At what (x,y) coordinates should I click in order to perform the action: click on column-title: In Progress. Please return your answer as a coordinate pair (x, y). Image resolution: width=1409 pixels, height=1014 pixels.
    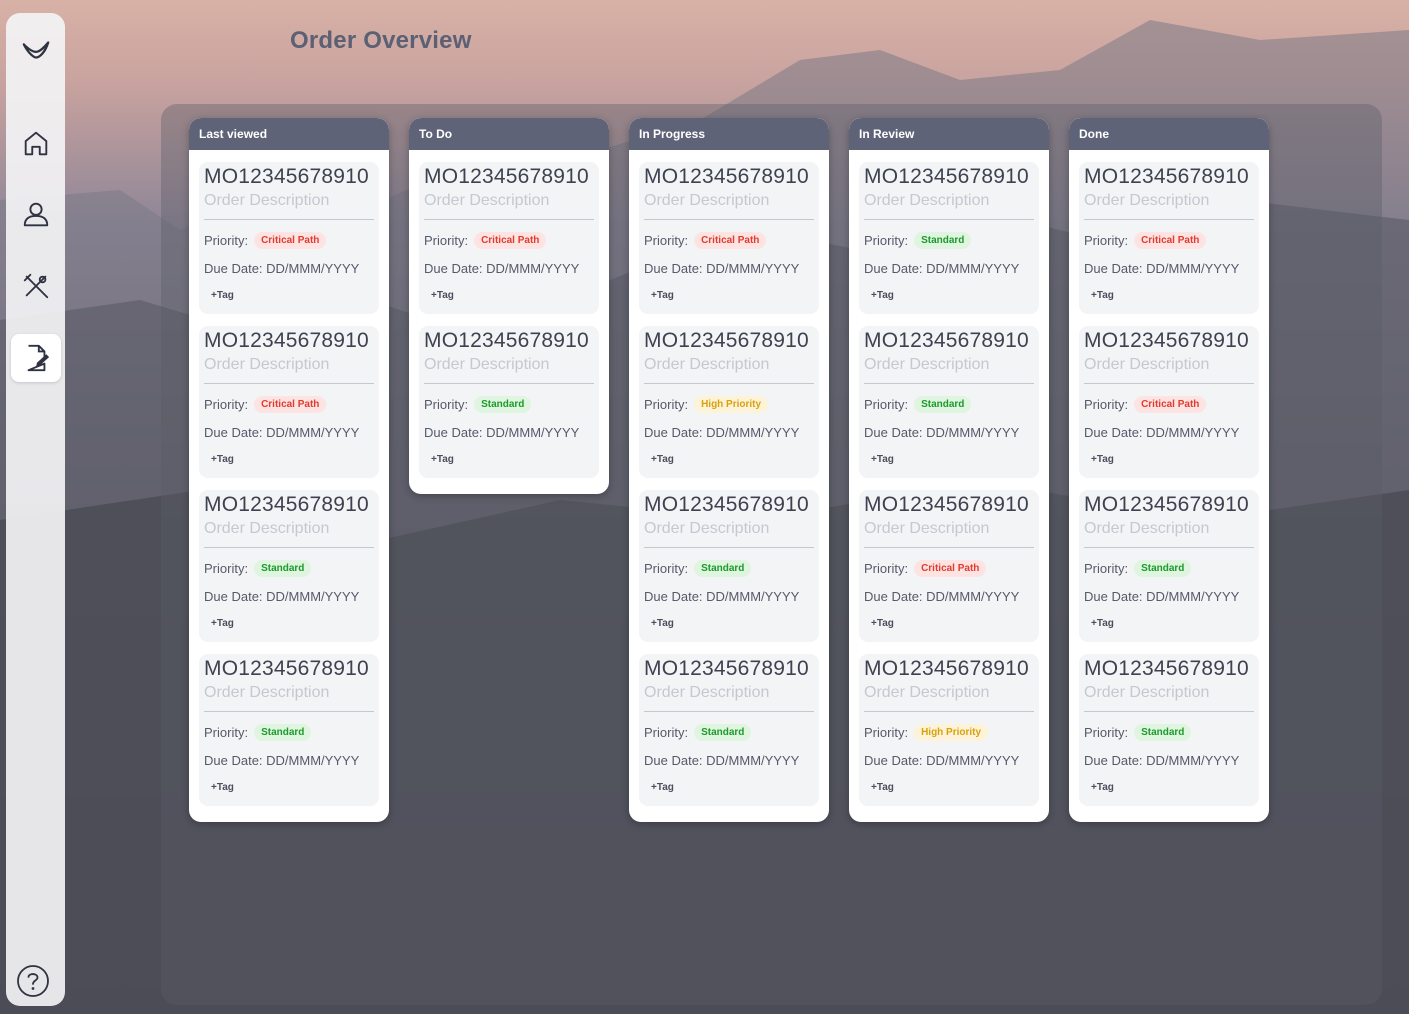
    Looking at the image, I should click on (729, 134).